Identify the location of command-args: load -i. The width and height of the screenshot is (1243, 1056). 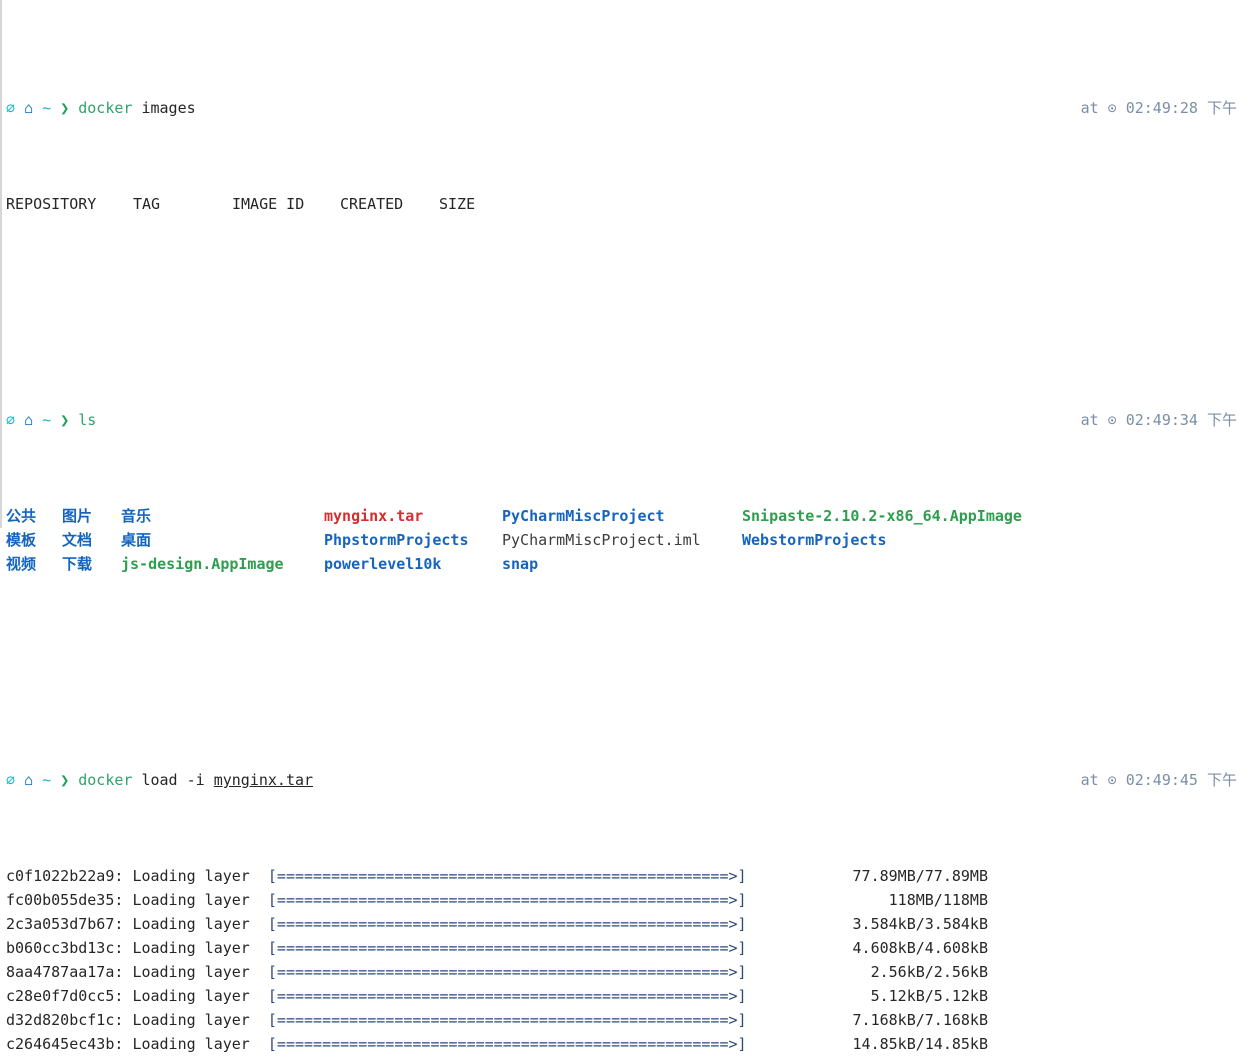
(177, 780).